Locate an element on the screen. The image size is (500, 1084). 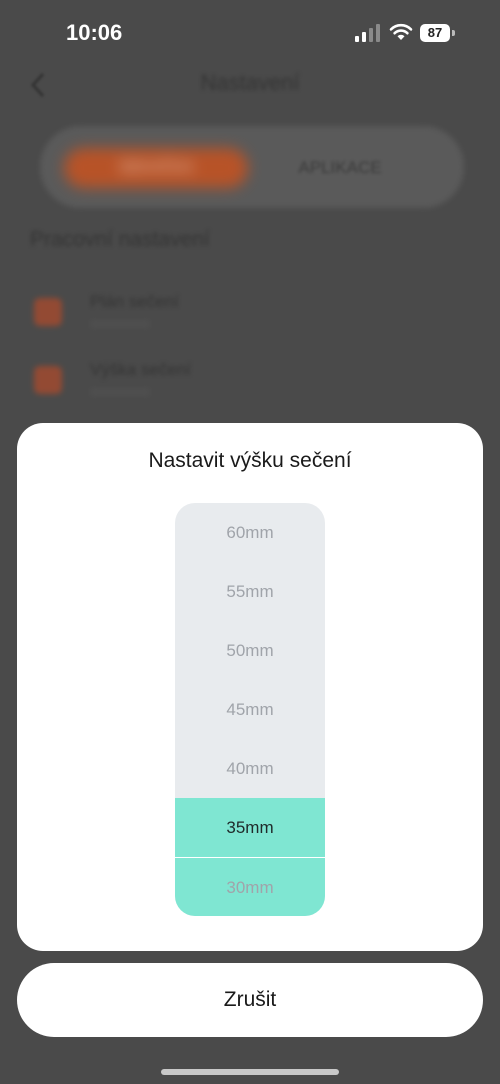
height-icon is located at coordinates (48, 380).